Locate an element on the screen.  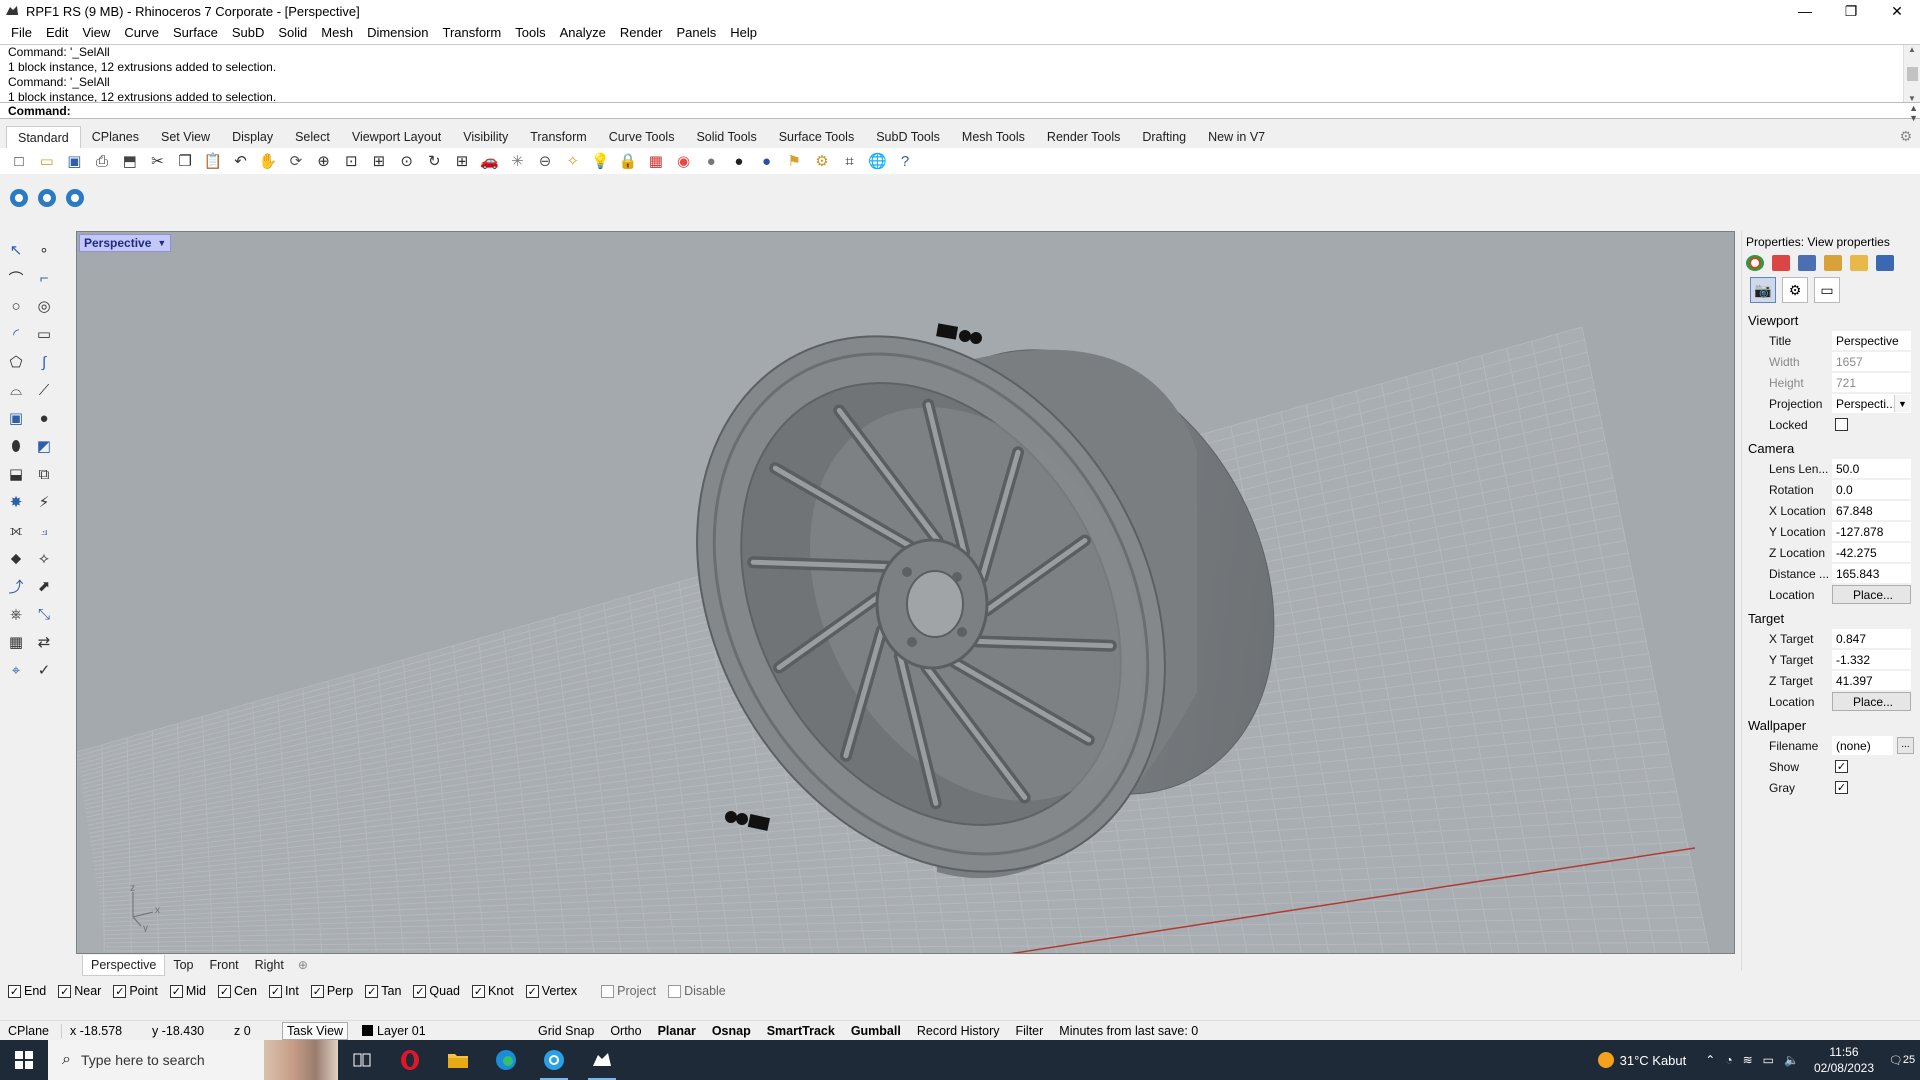
extrude-icon: ⬓ is located at coordinates (16, 474).